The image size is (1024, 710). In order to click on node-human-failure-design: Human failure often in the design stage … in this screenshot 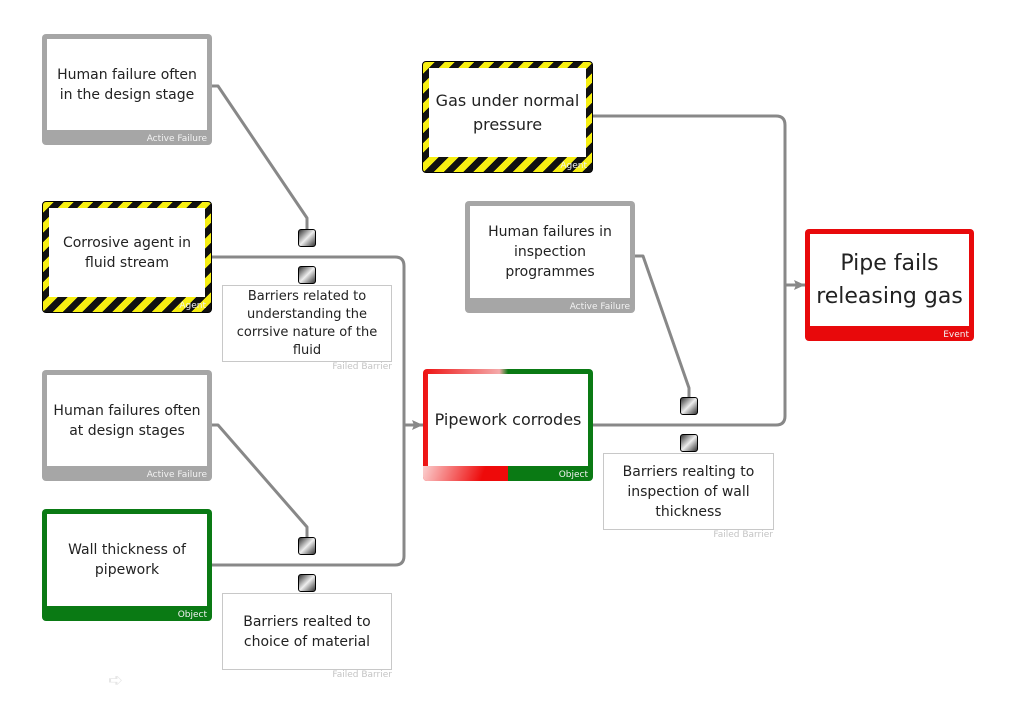, I will do `click(127, 89)`.